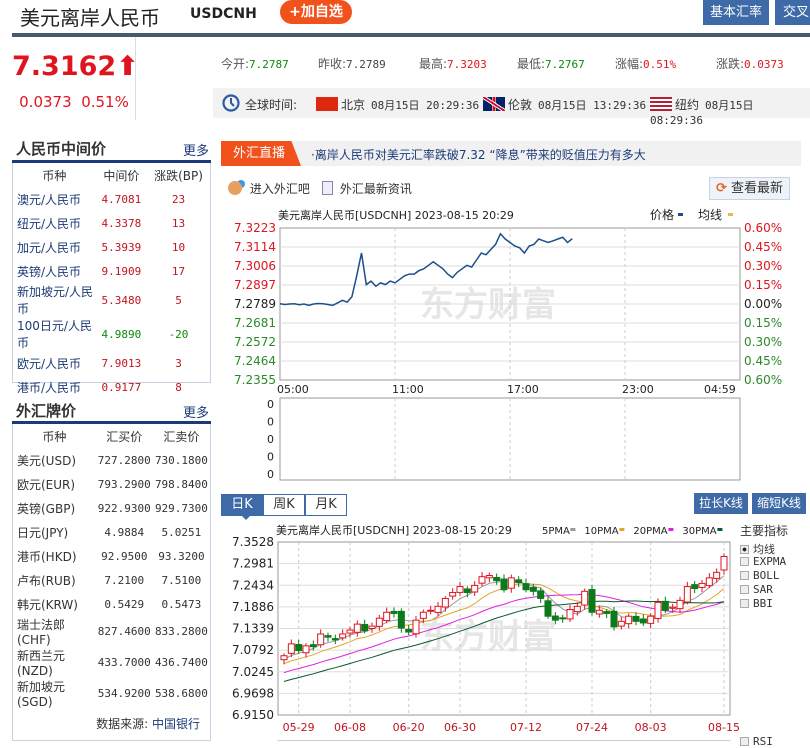 Image resolution: width=810 pixels, height=748 pixels. What do you see at coordinates (253, 564) in the screenshot?
I see `y-tick-label: 7.2981` at bounding box center [253, 564].